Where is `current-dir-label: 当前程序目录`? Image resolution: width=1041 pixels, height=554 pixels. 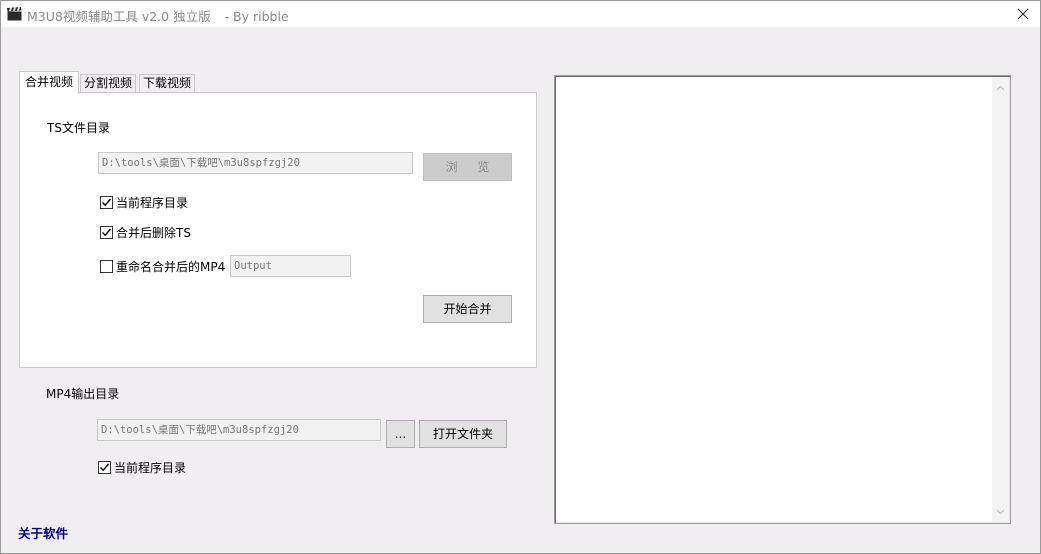
current-dir-label: 当前程序目录 is located at coordinates (152, 203).